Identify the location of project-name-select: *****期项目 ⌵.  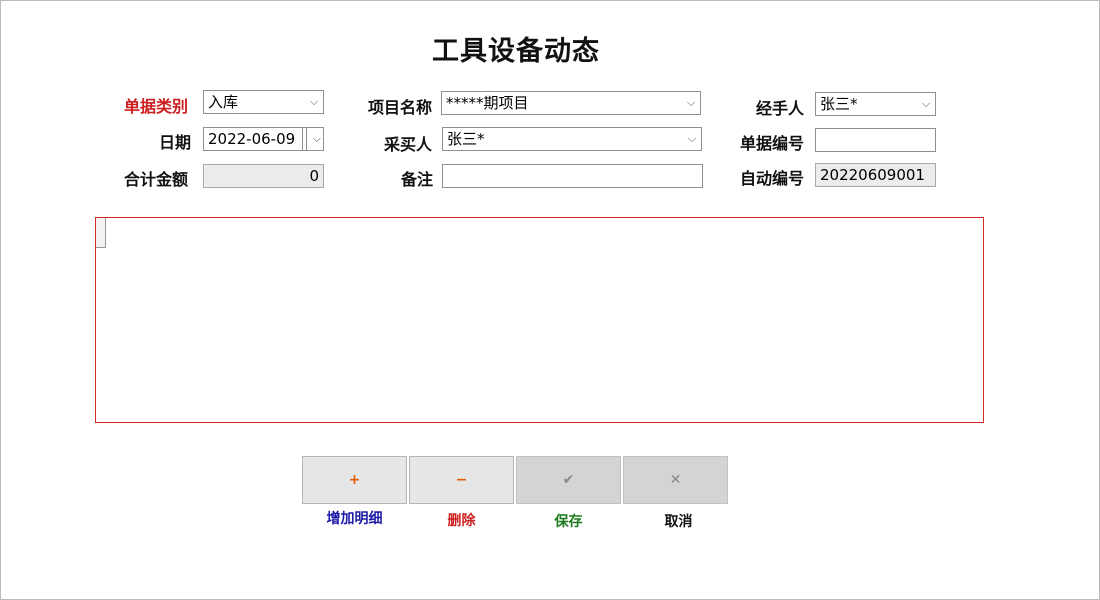
(571, 103).